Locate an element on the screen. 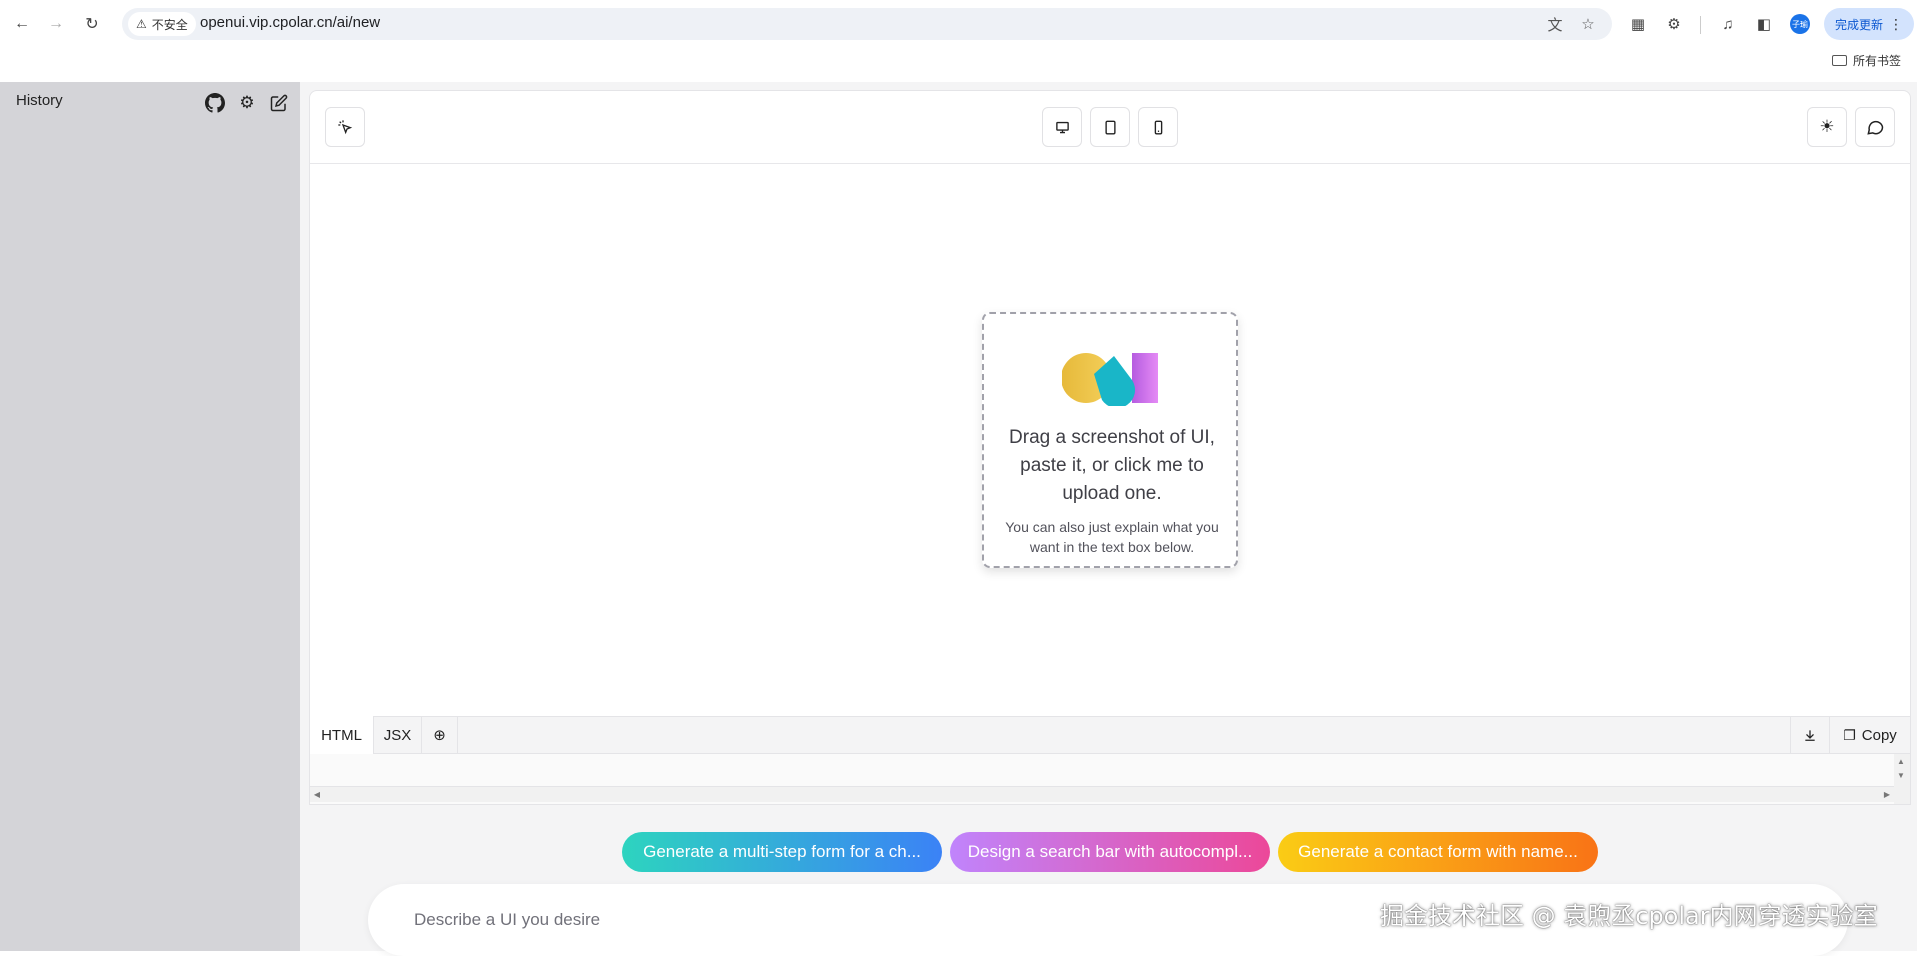 The width and height of the screenshot is (1917, 956). add-framework-button: ⊕ is located at coordinates (440, 735).